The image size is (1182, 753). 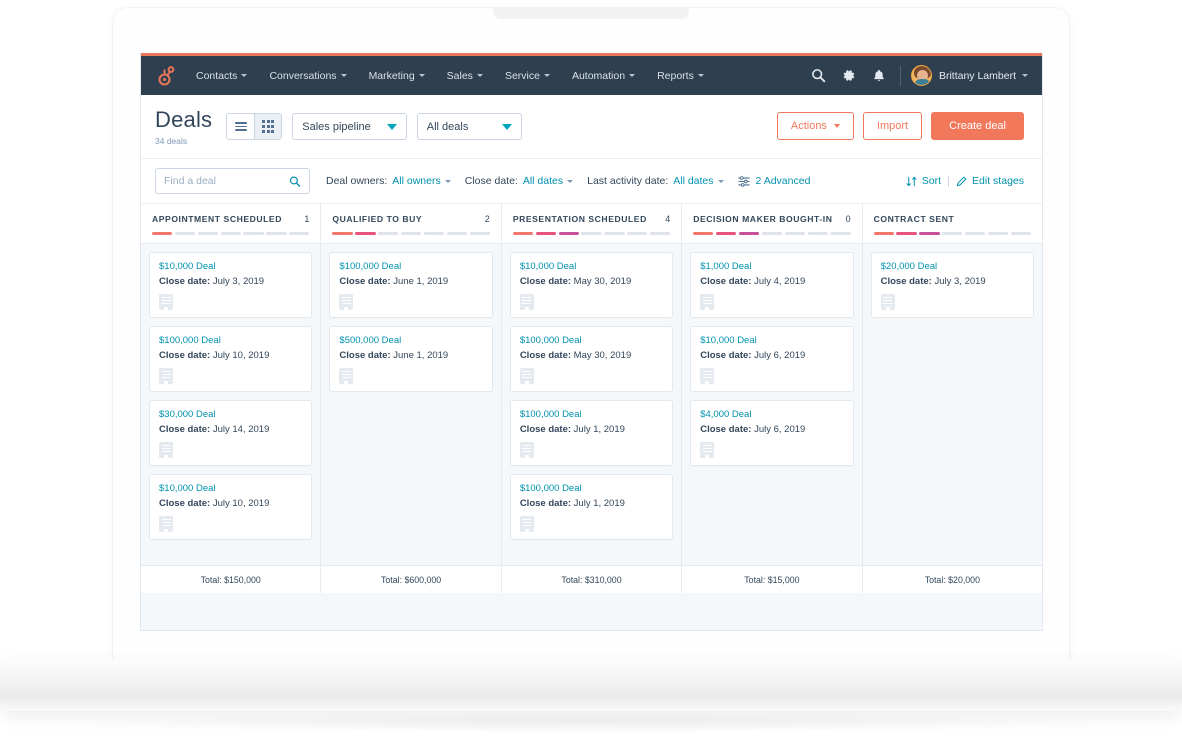 I want to click on deal-card-title: $1,000 Deal, so click(x=771, y=266).